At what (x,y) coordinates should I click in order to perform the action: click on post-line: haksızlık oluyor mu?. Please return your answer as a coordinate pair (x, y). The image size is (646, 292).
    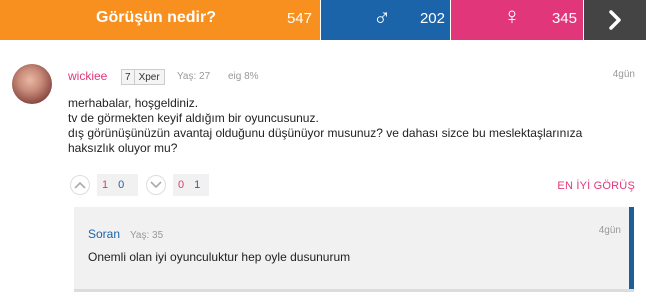
    Looking at the image, I should click on (123, 148).